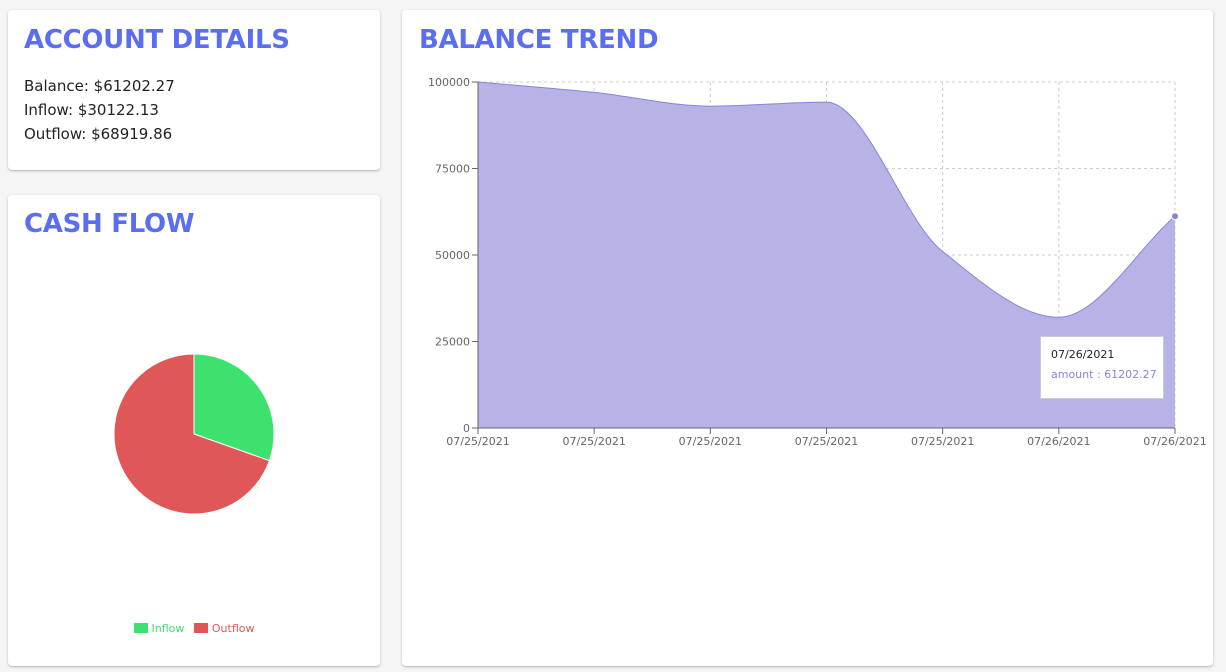 Image resolution: width=1226 pixels, height=672 pixels. Describe the element at coordinates (449, 82) in the screenshot. I see `y-tick-label: 100000` at that location.